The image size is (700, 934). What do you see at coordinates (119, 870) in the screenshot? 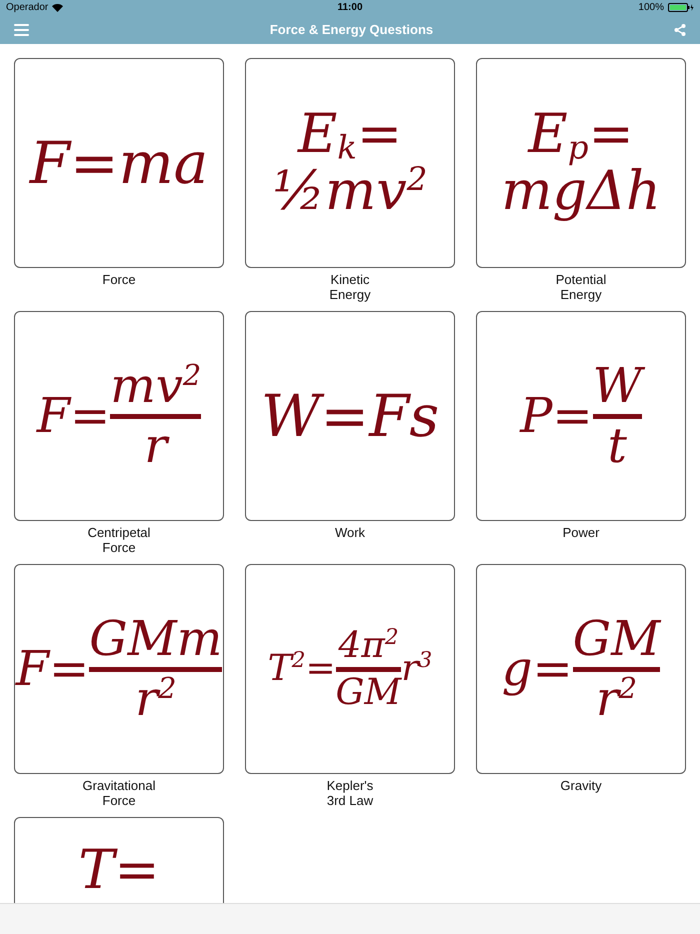
I see `formula-line: T=` at bounding box center [119, 870].